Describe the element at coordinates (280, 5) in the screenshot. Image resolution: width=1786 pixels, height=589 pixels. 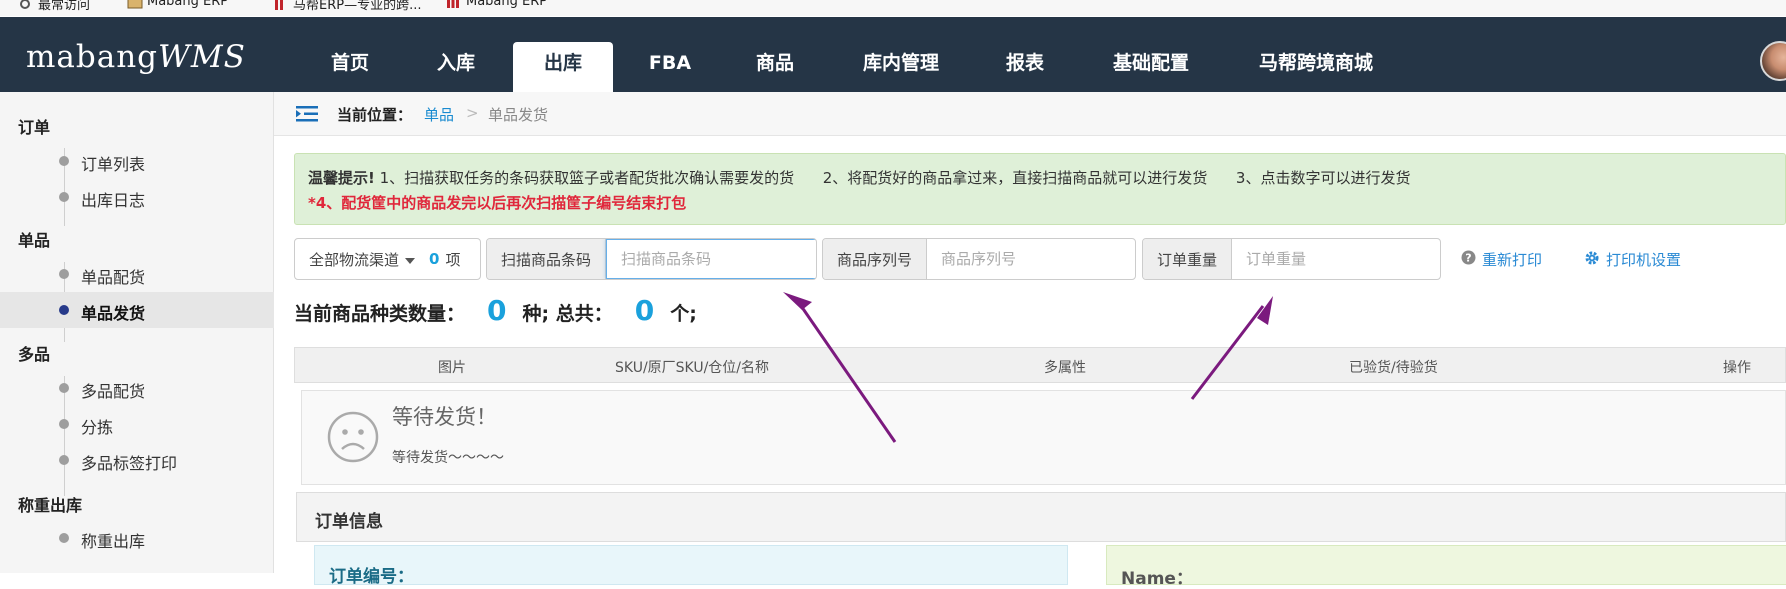
I see `mabang-logo-icon` at that location.